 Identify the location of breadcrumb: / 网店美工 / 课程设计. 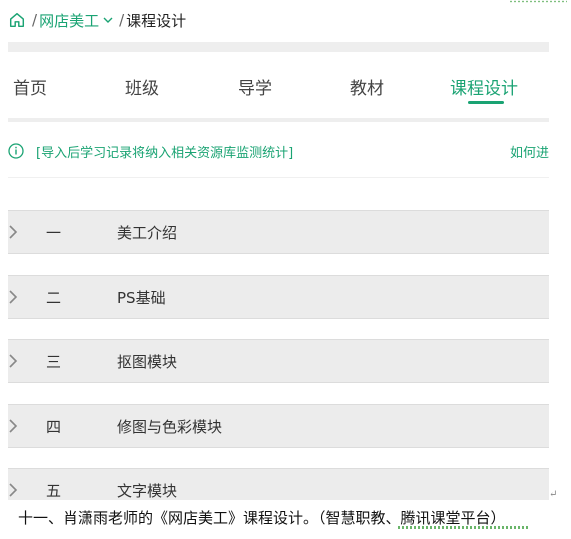
(97, 20).